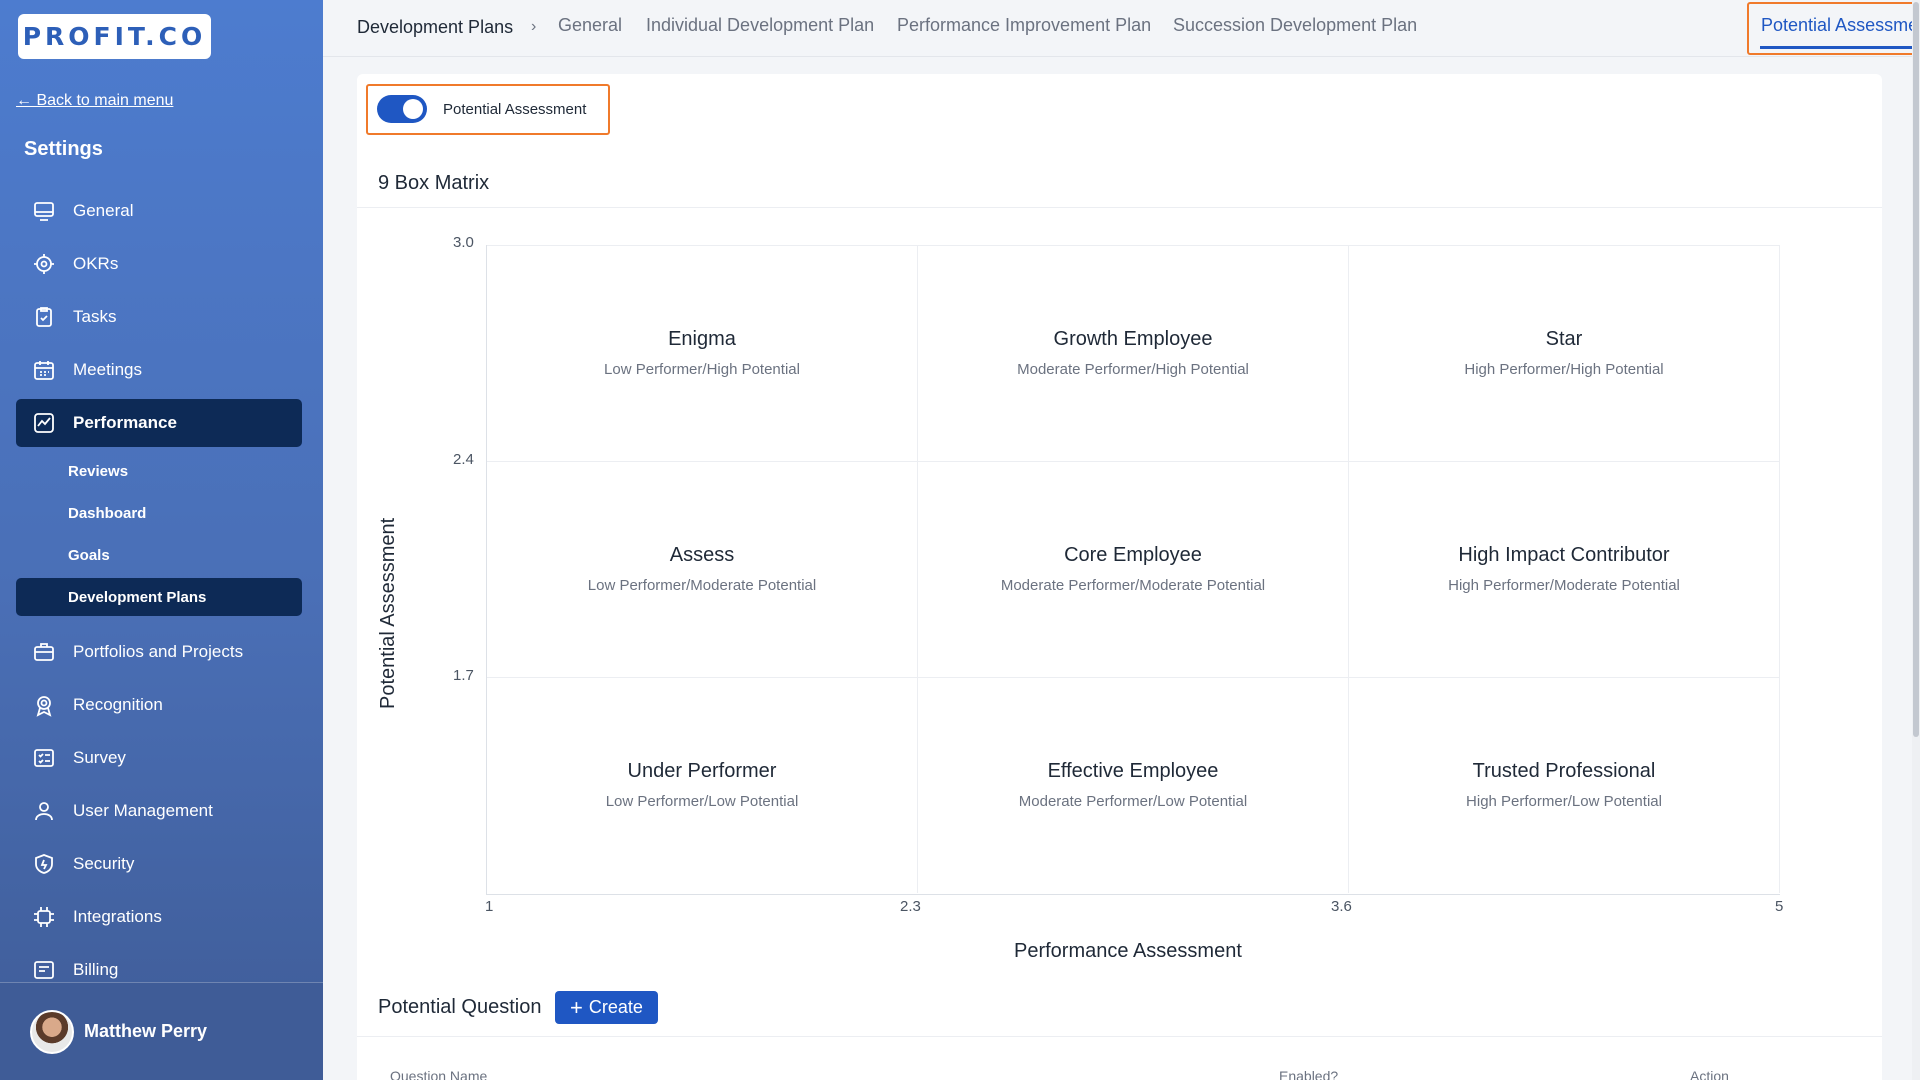 The width and height of the screenshot is (1920, 1080). Describe the element at coordinates (63, 149) in the screenshot. I see `settings-title: Settings` at that location.